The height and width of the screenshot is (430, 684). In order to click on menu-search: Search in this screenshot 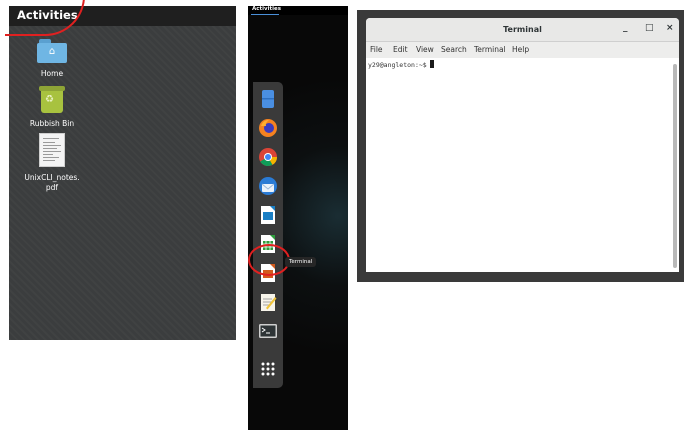, I will do `click(454, 49)`.